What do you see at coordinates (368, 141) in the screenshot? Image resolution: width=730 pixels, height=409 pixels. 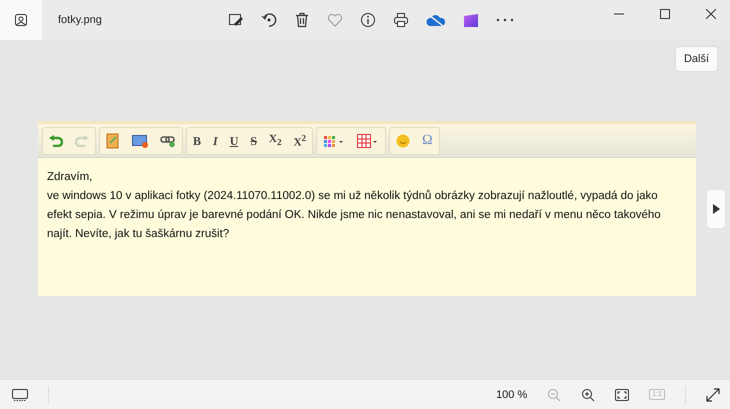 I see `table-dropdown-icon` at bounding box center [368, 141].